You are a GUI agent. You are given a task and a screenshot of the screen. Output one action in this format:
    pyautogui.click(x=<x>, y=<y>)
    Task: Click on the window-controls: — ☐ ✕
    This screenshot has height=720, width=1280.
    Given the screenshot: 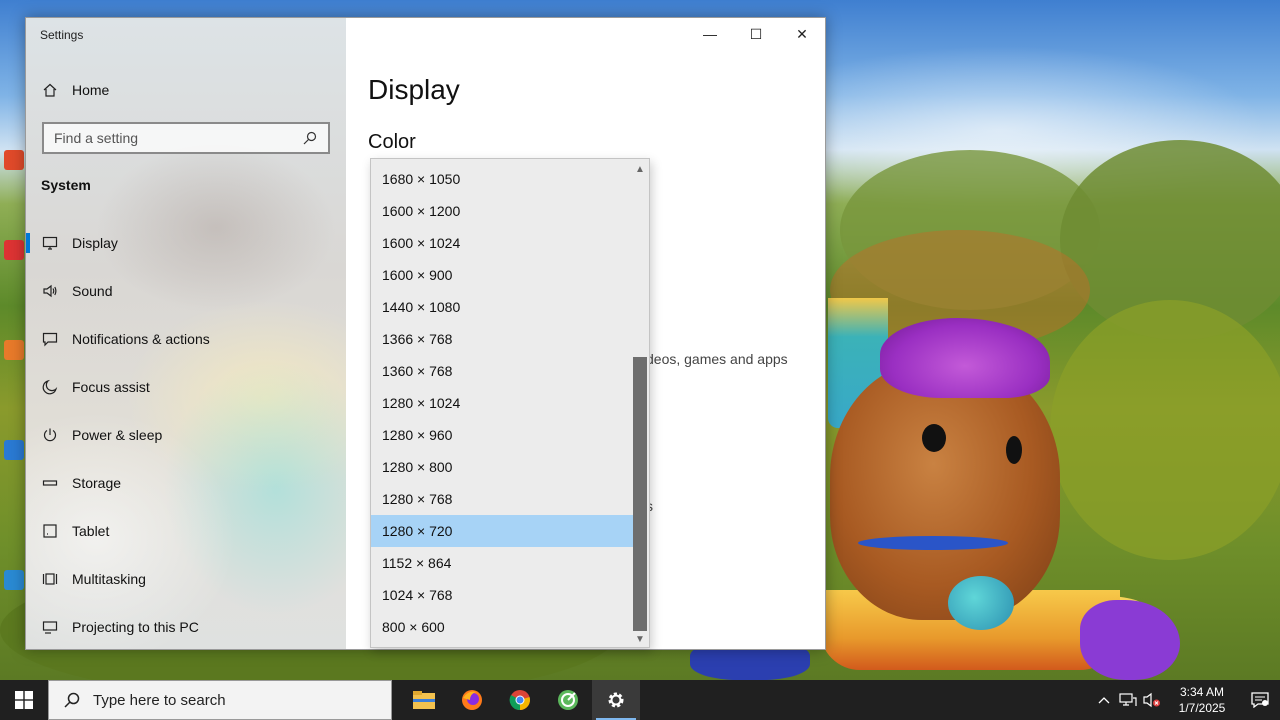 What is the action you would take?
    pyautogui.click(x=756, y=34)
    